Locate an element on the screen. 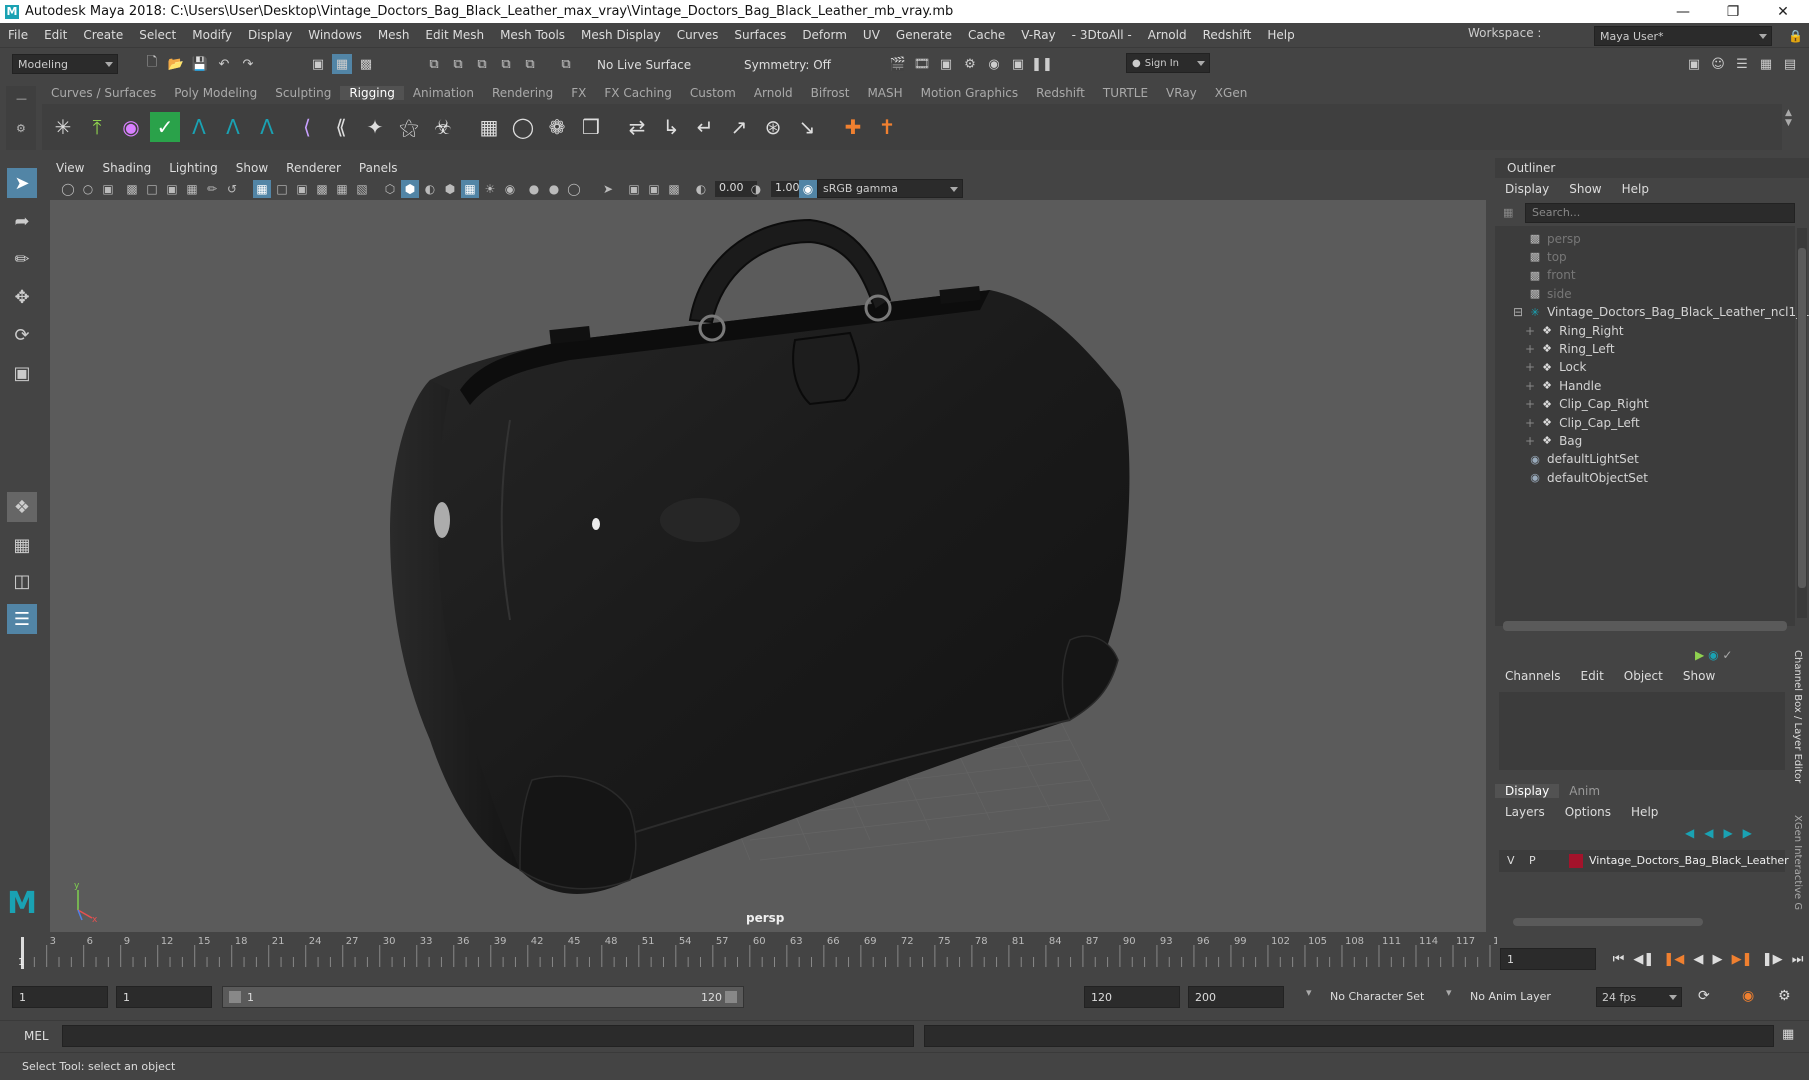  shelf-tab-mash: MASH is located at coordinates (884, 93).